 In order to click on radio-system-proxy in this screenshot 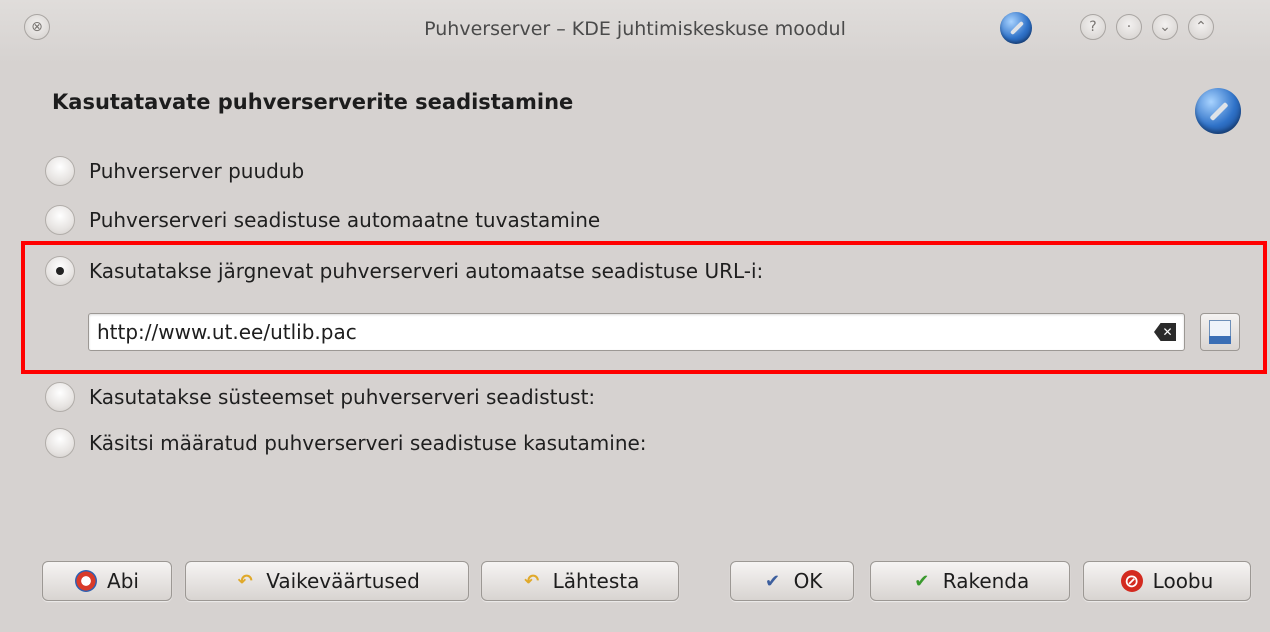, I will do `click(60, 397)`.